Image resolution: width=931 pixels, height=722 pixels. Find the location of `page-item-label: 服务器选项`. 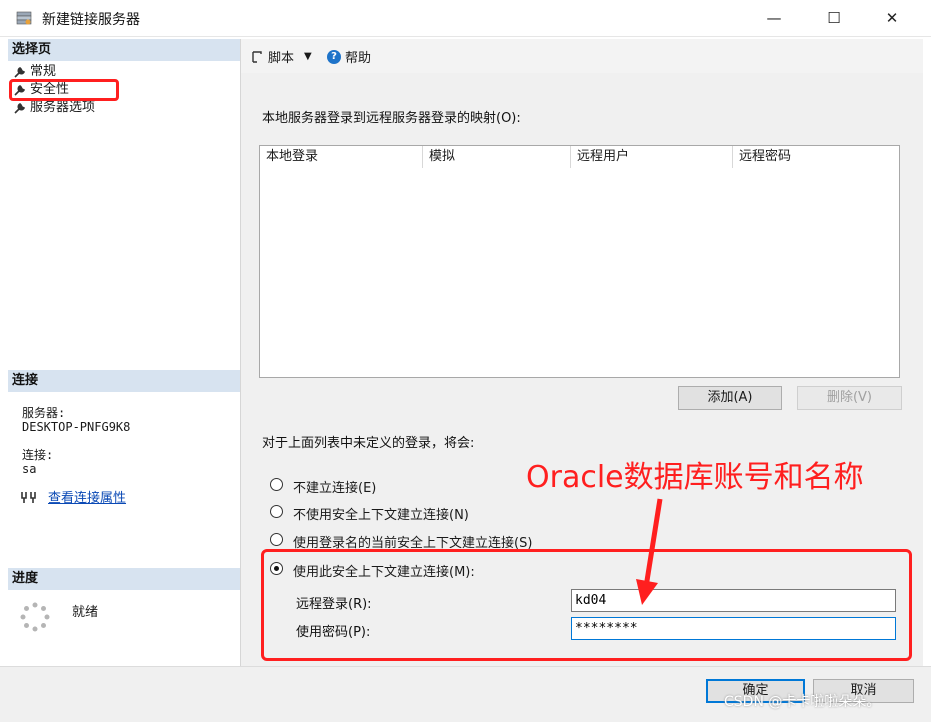

page-item-label: 服务器选项 is located at coordinates (63, 107).